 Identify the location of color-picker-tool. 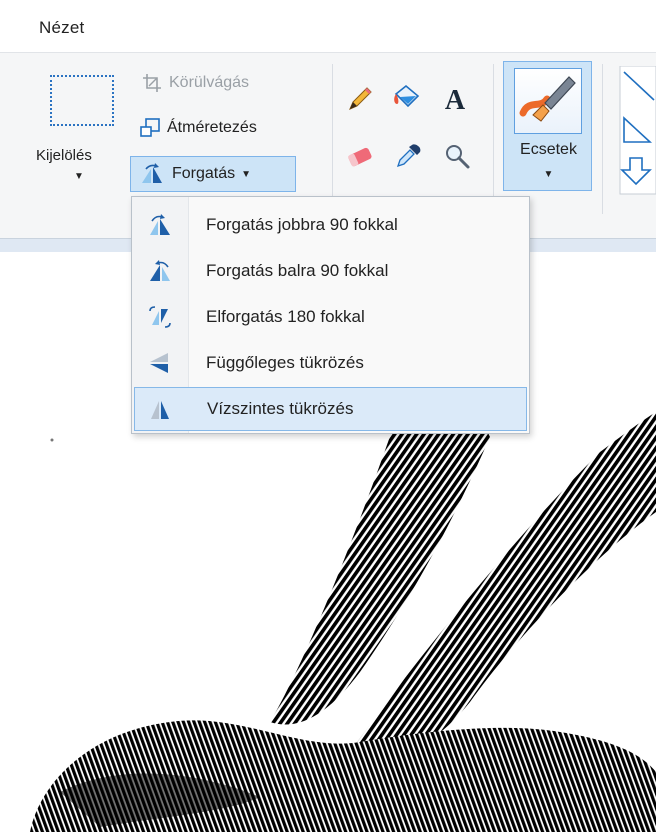
(408, 158).